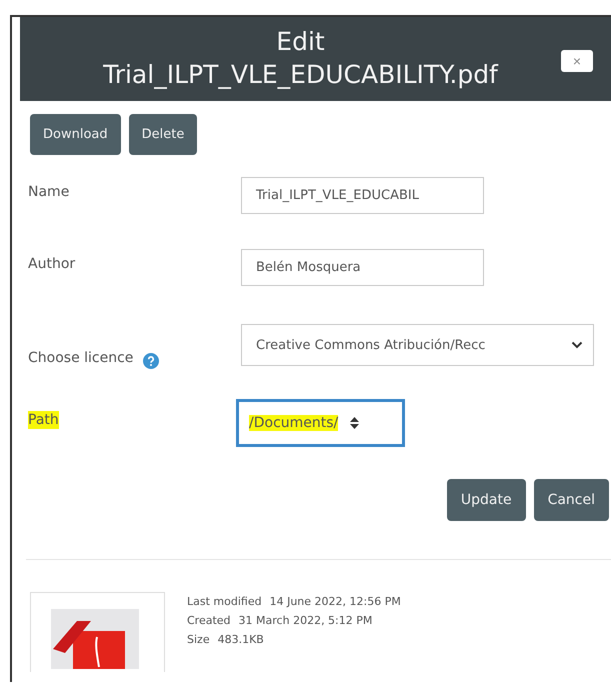 Image resolution: width=611 pixels, height=684 pixels. Describe the element at coordinates (300, 75) in the screenshot. I see `dialog-title: Trial_ILPT_VLE_EDUCABILITY.pdf` at that location.